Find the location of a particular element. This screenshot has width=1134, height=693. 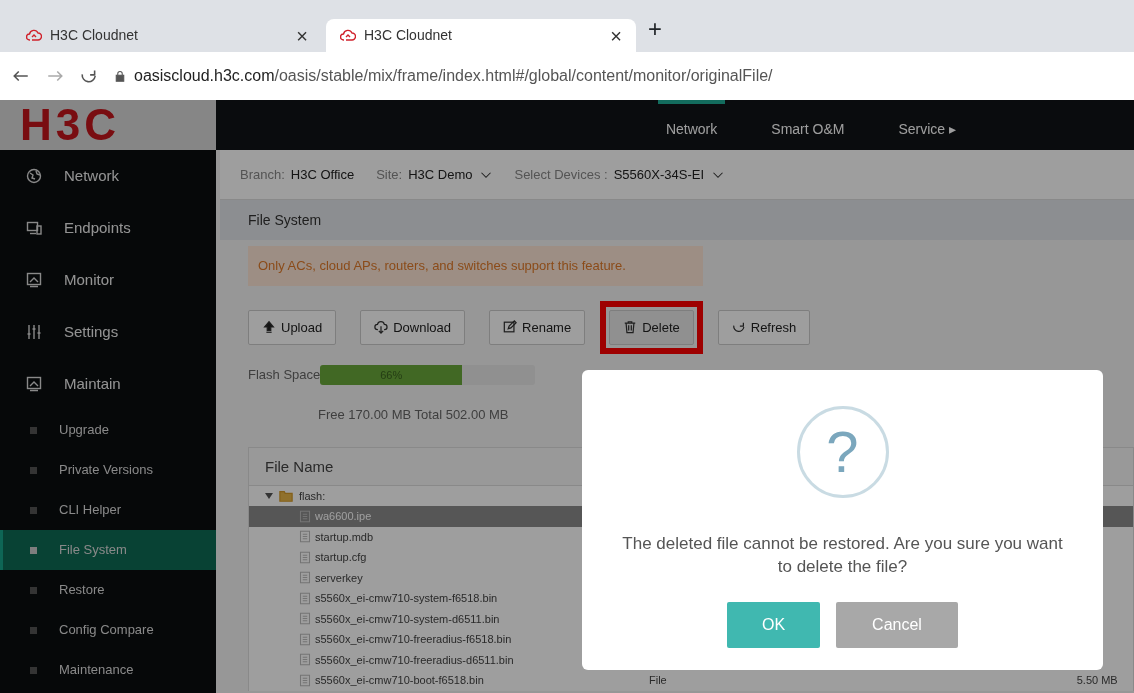

filter-label: Site: is located at coordinates (389, 174).